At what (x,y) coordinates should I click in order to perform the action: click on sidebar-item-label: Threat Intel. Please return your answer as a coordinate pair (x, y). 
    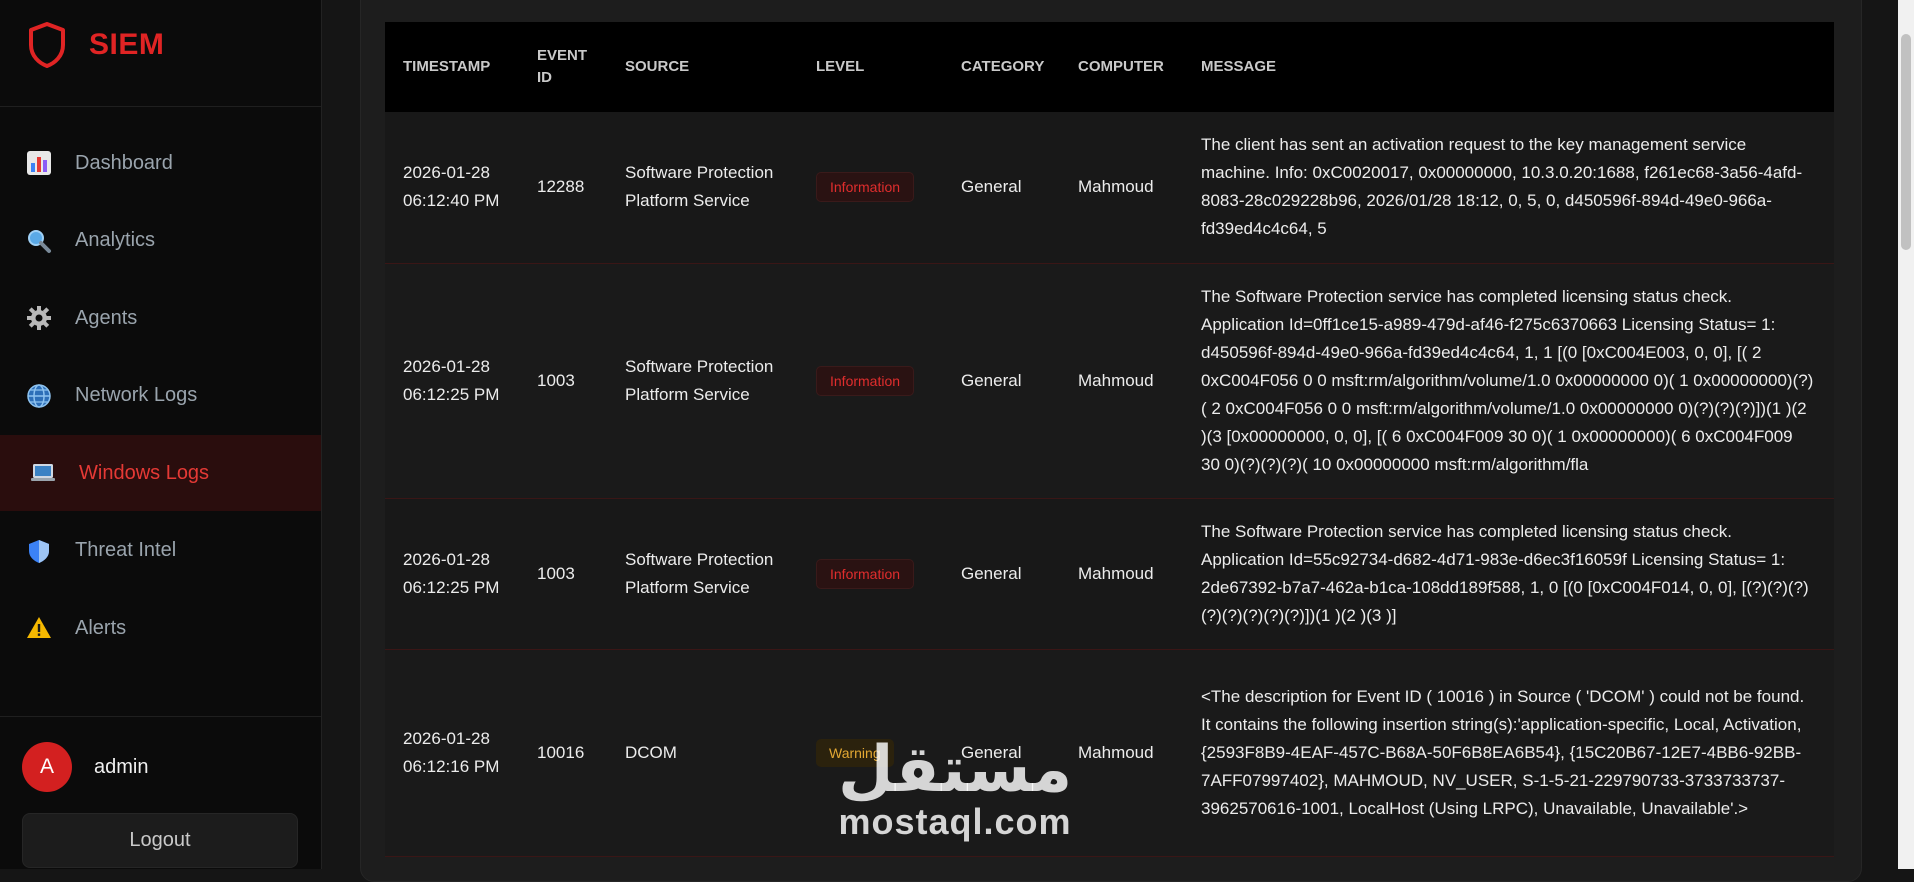
    Looking at the image, I should click on (126, 550).